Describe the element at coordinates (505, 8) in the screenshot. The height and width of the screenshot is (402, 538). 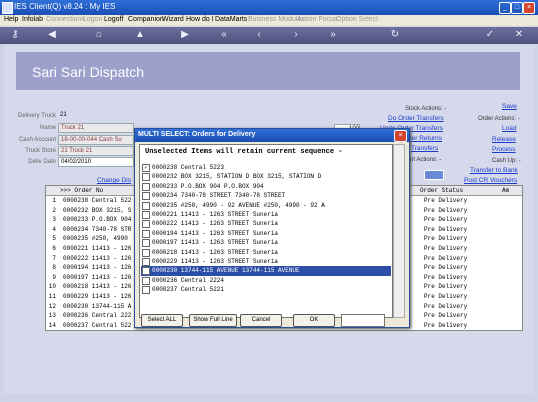
I see `minimize-button: _` at that location.